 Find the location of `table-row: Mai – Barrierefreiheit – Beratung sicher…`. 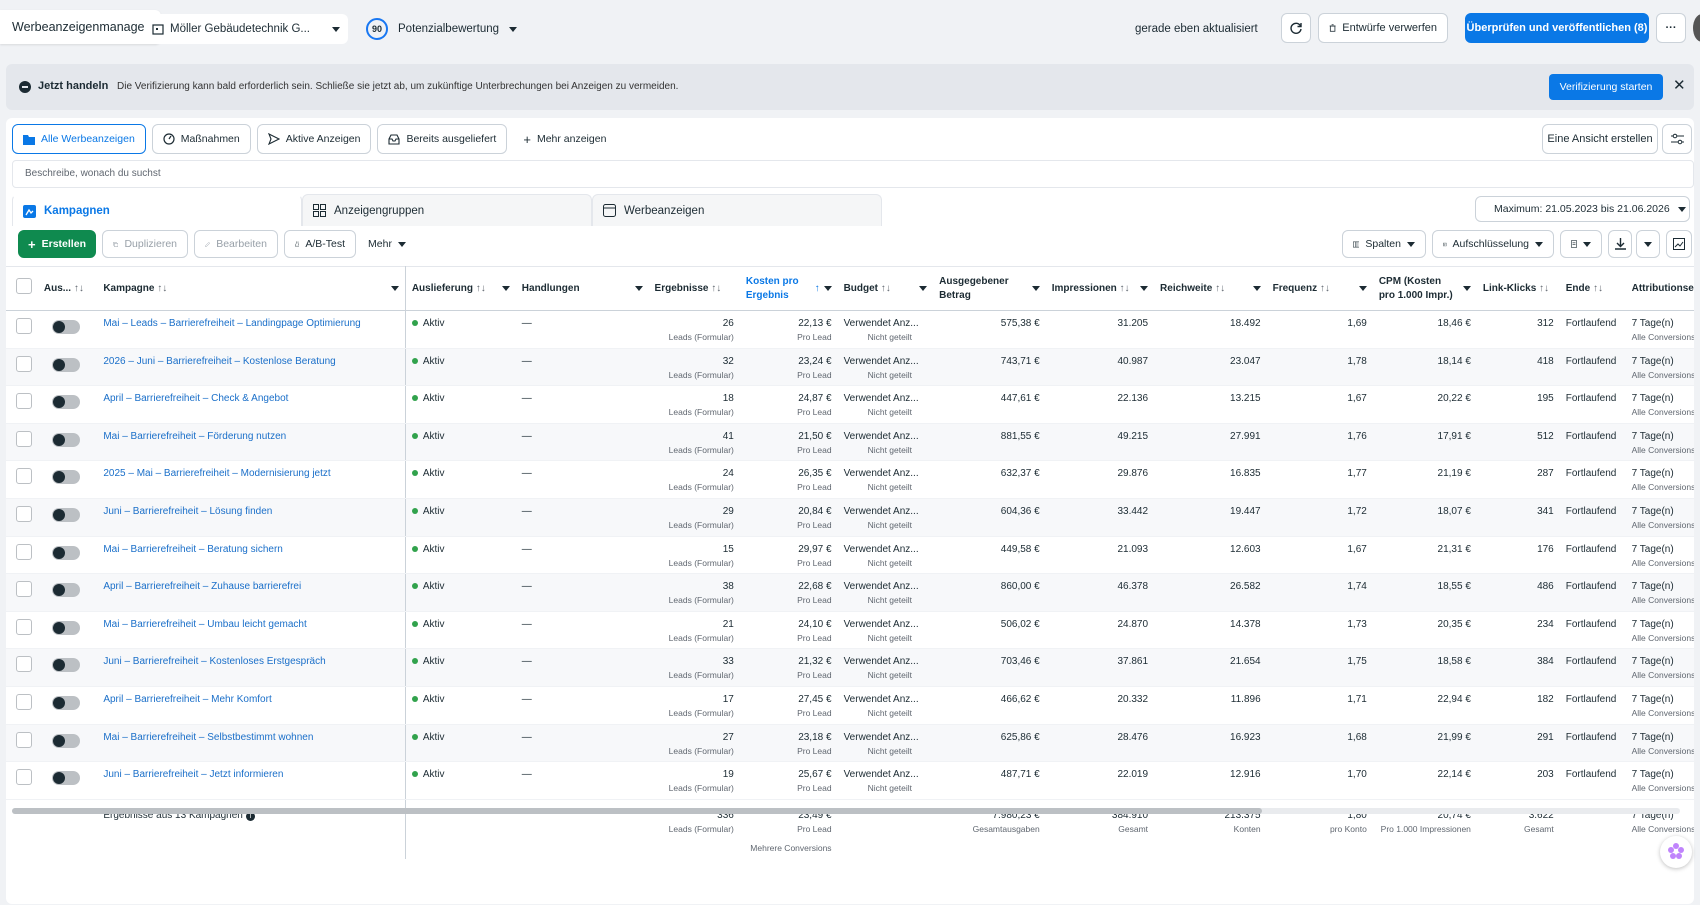

table-row: Mai – Barrierefreiheit – Beratung sicher… is located at coordinates (850, 555).